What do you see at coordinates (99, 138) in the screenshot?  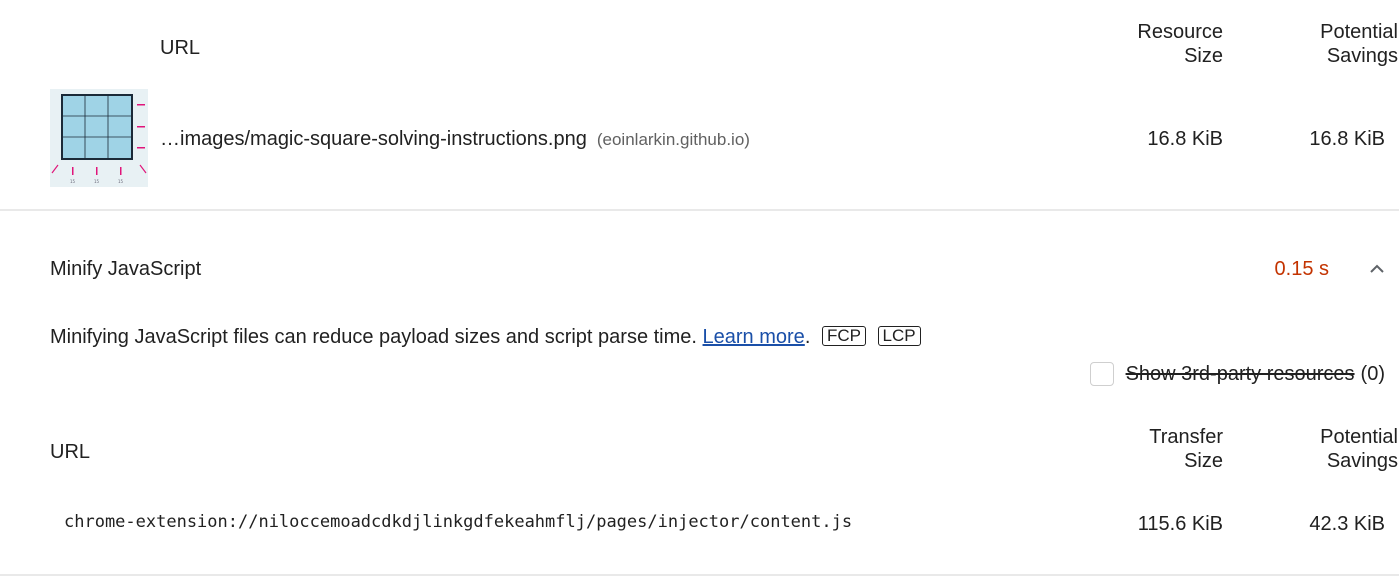 I see `image-thumbnail-icon: 15 15 15` at bounding box center [99, 138].